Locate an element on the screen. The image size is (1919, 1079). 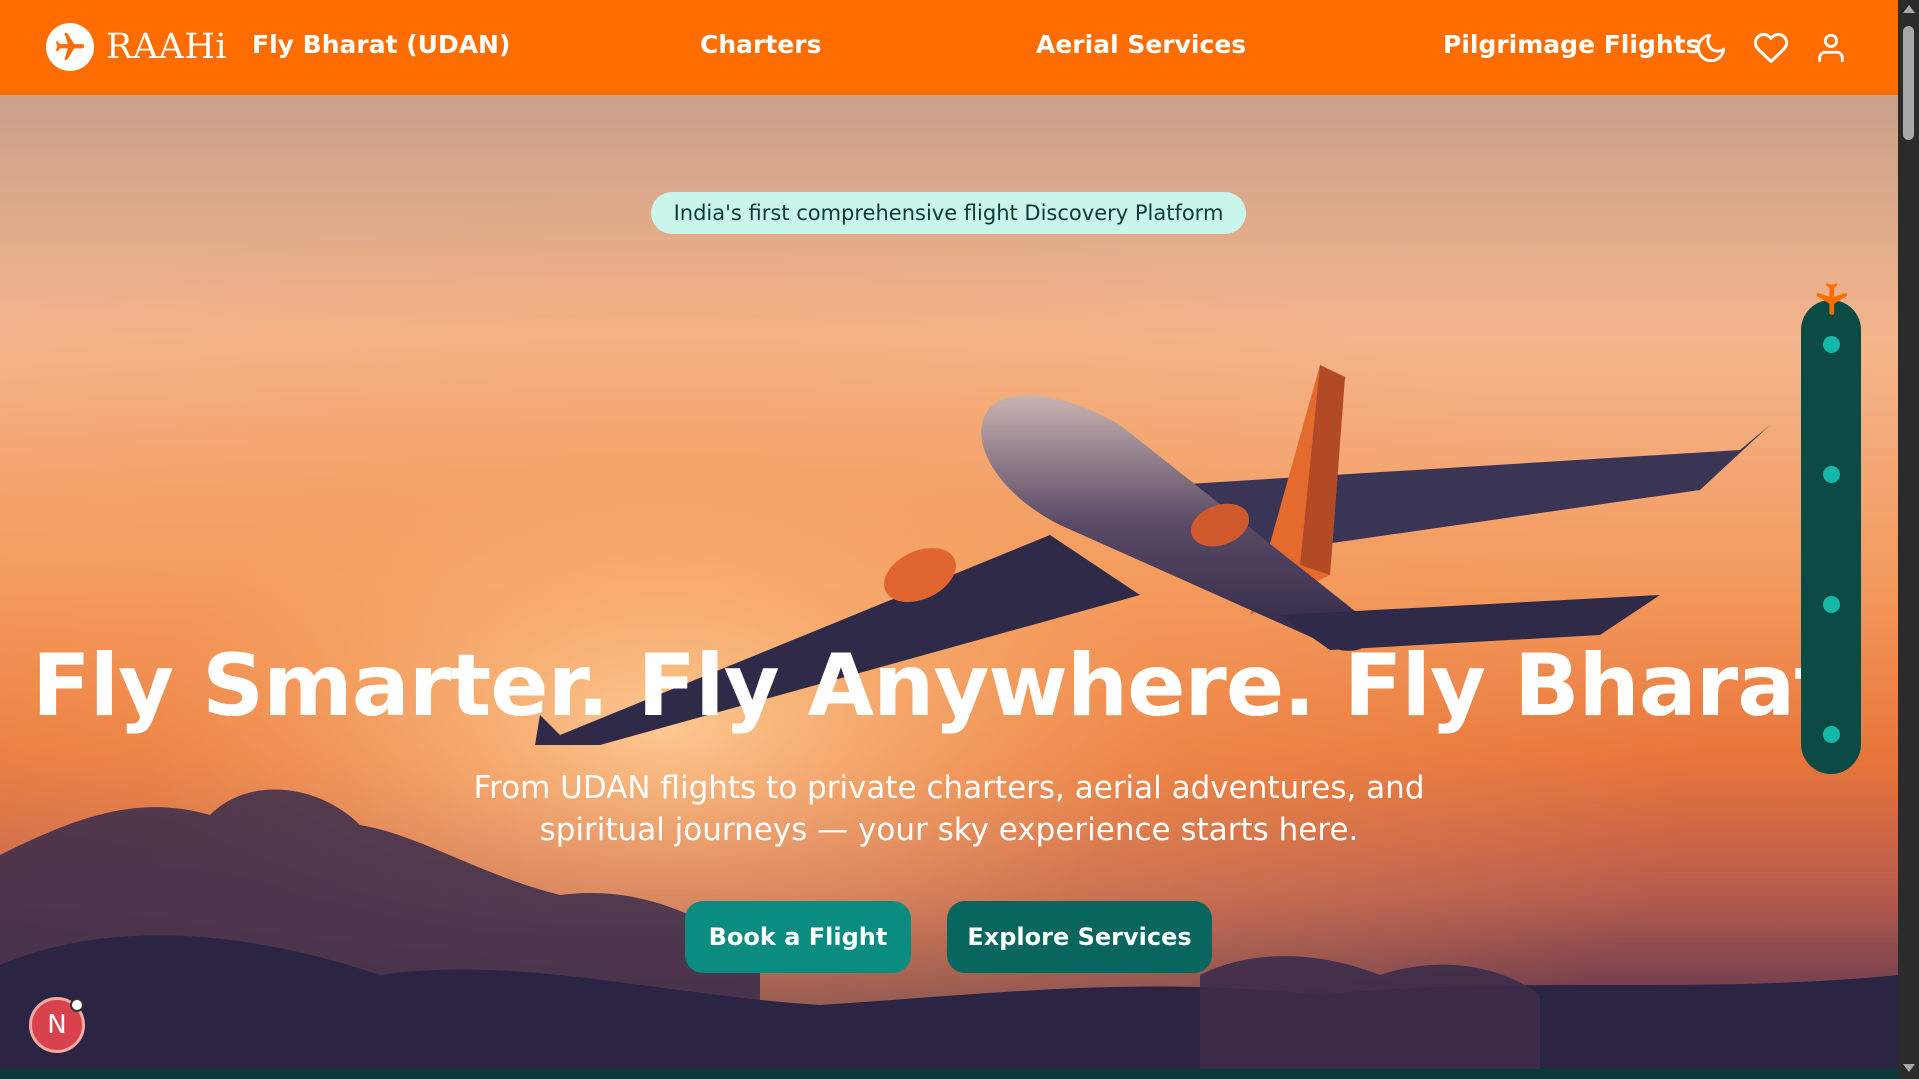
explore-services-button: Explore Services is located at coordinates (1079, 937).